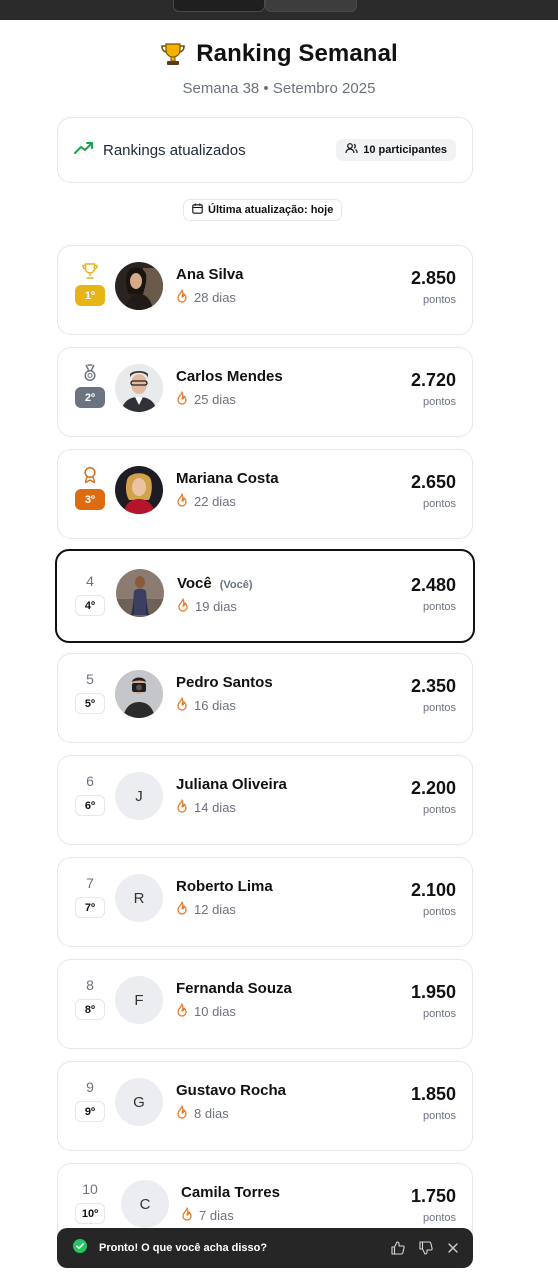  I want to click on close-icon, so click(453, 1248).